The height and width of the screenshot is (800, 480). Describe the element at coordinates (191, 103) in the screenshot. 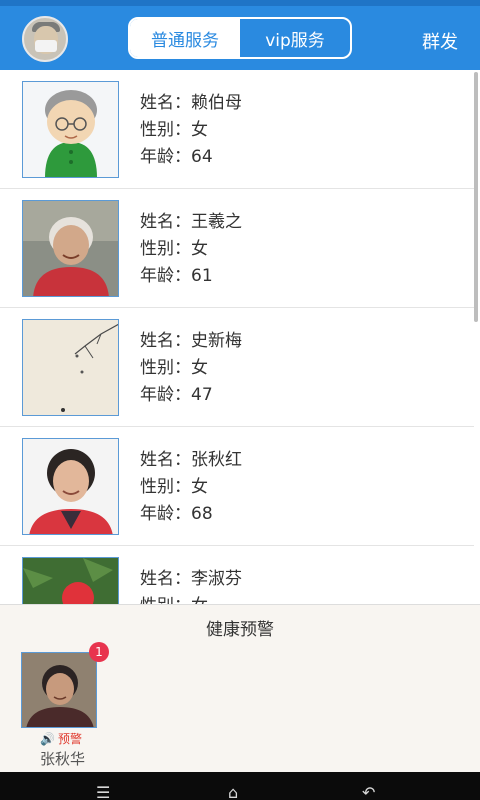

I see `elder-name: 姓名：赖伯母` at that location.